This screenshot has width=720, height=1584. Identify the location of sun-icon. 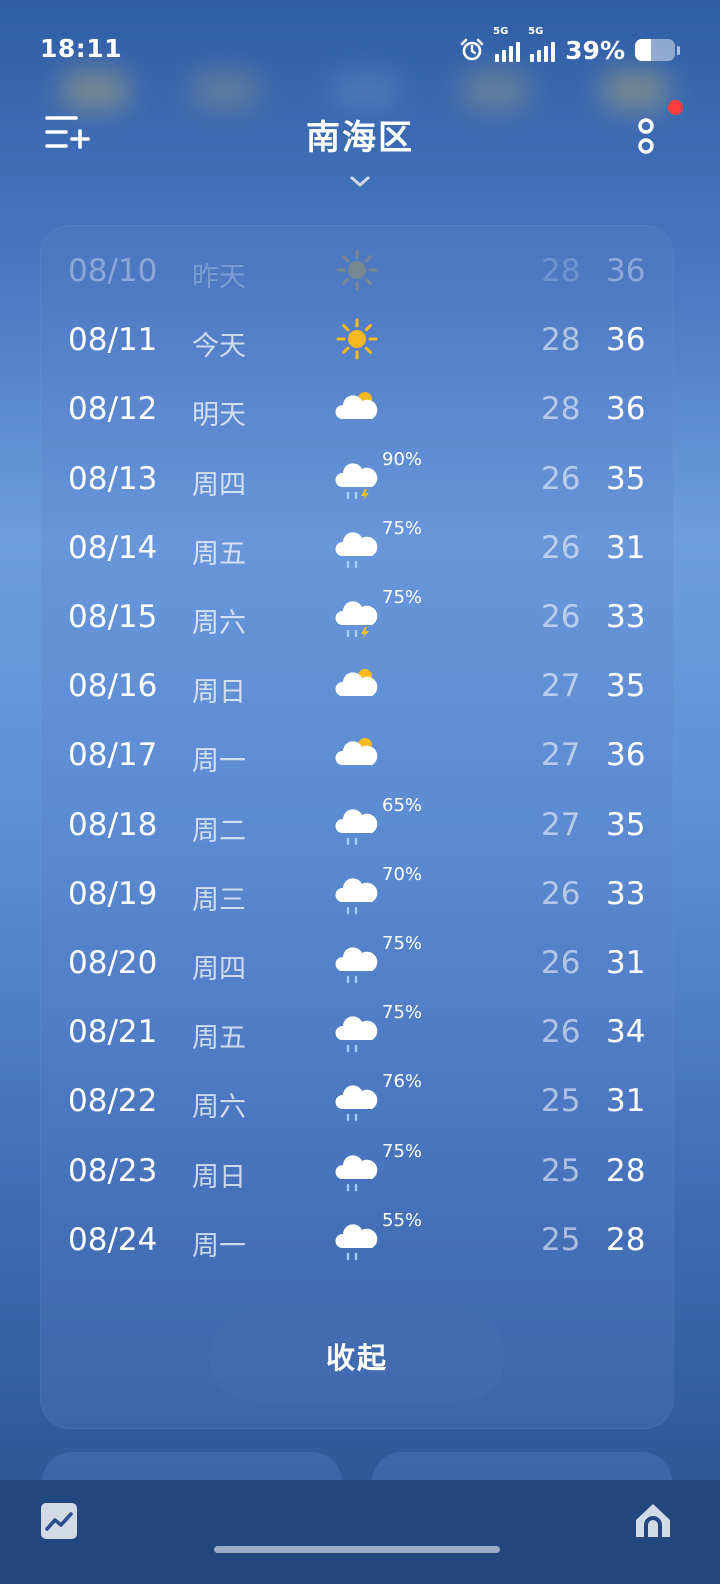
(357, 339).